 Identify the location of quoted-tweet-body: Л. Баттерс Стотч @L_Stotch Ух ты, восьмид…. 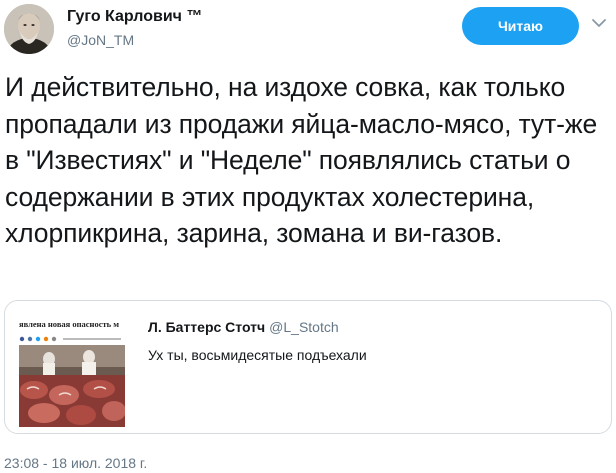
(373, 341).